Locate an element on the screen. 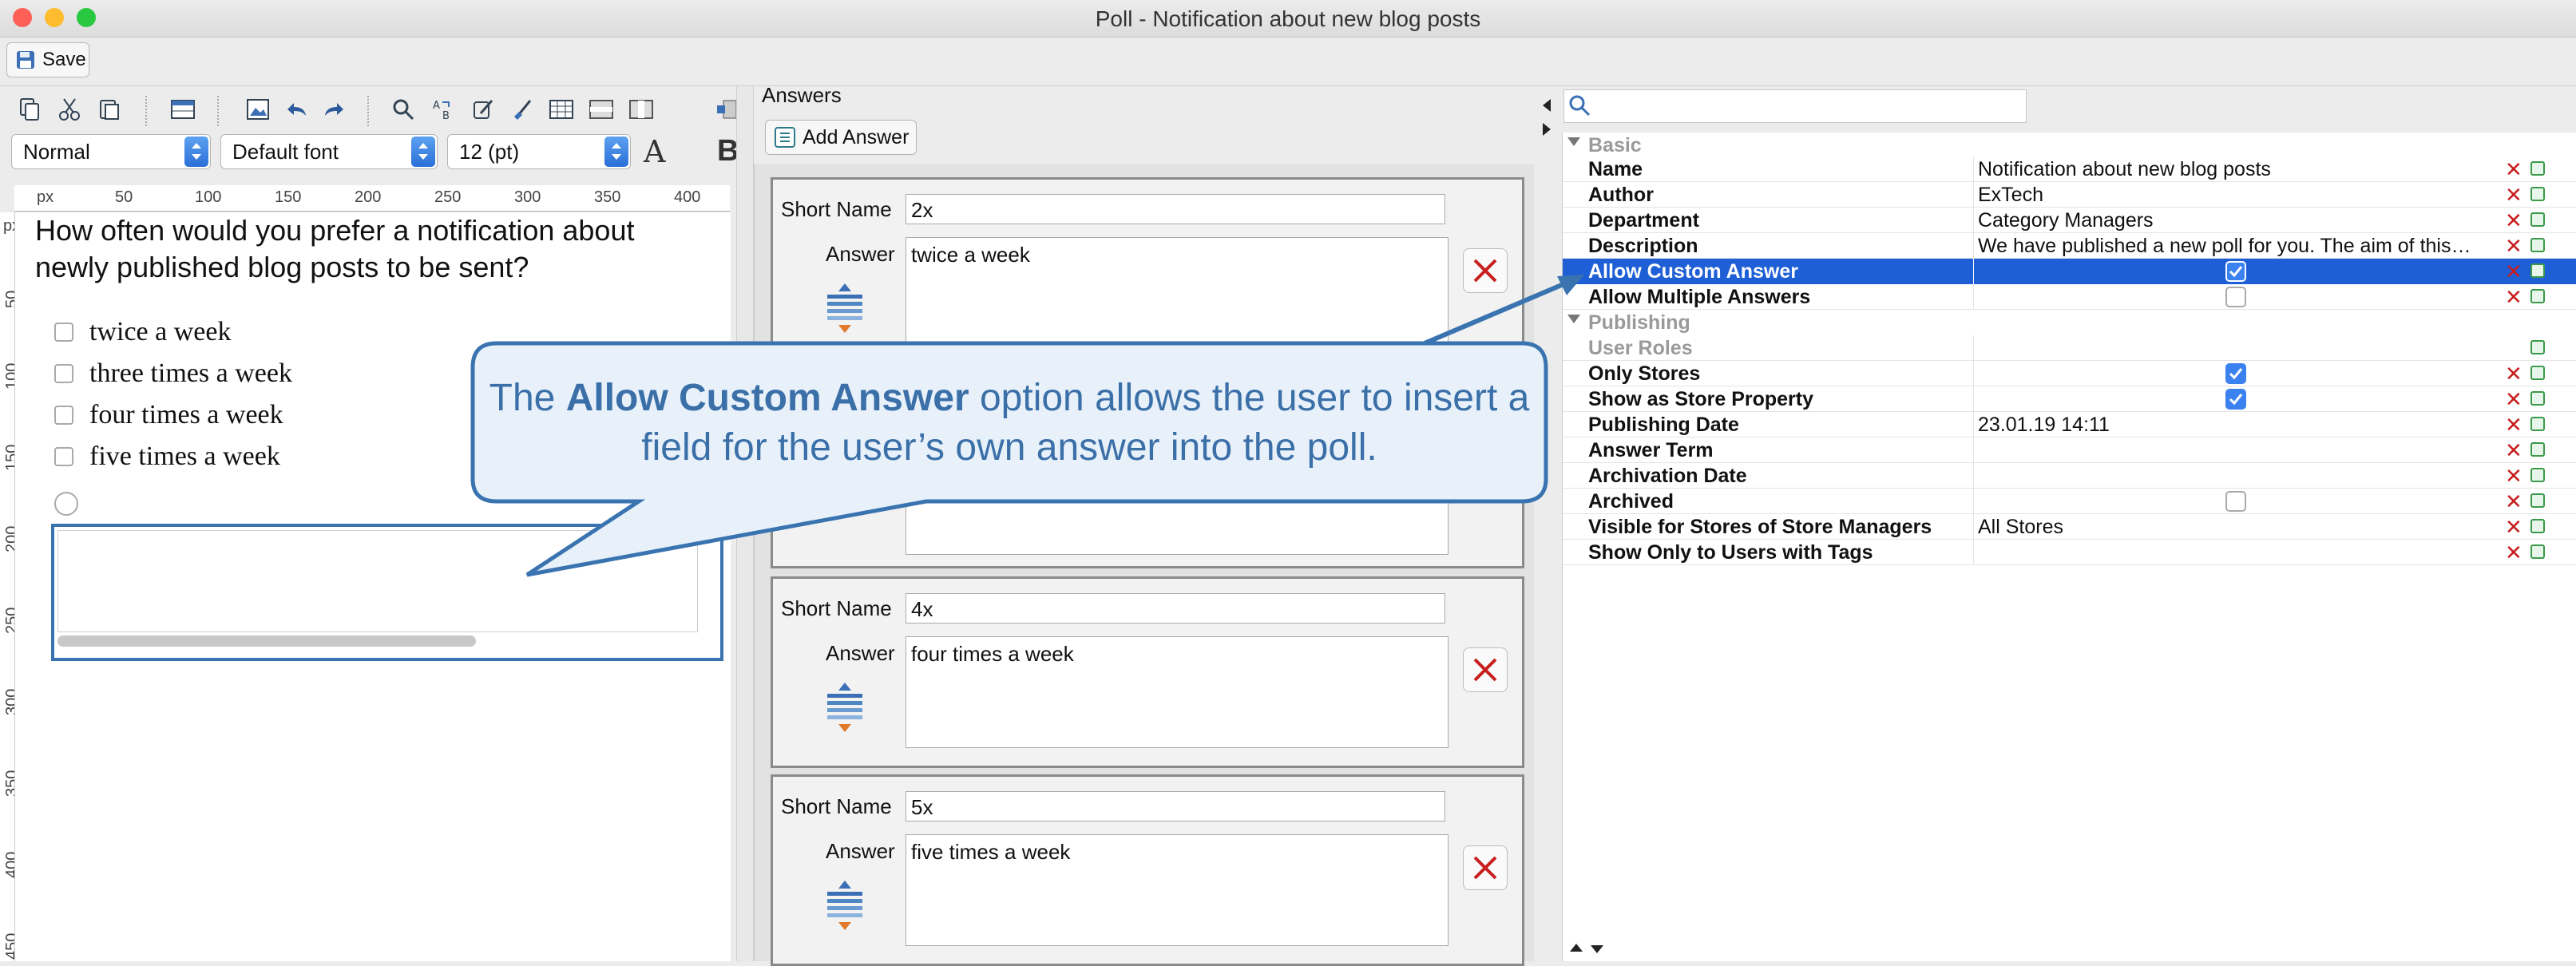 The width and height of the screenshot is (2576, 966). callout-bubble is located at coordinates (1027, 426).